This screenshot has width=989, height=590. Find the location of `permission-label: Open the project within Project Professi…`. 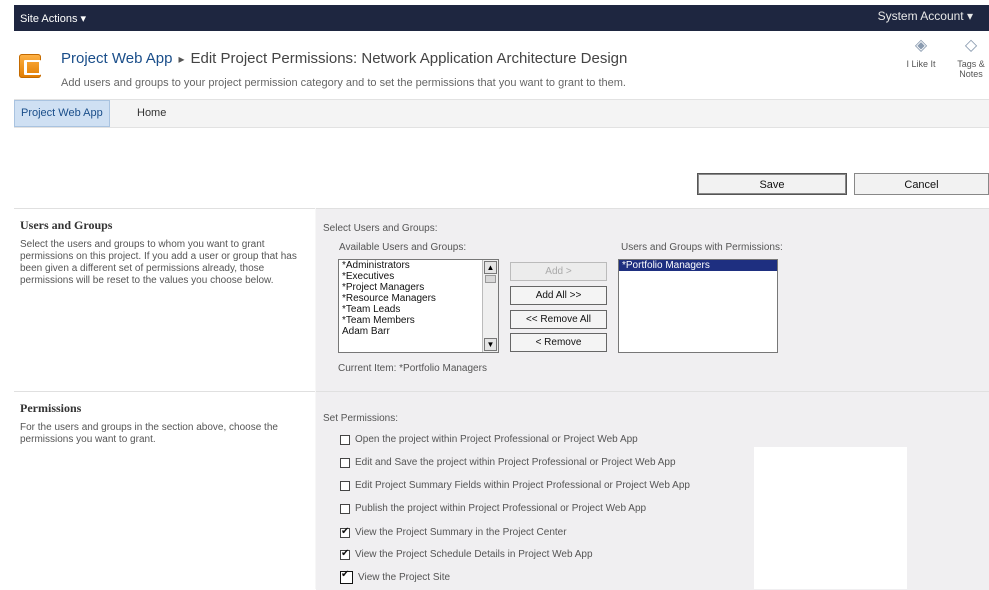

permission-label: Open the project within Project Professi… is located at coordinates (496, 439).